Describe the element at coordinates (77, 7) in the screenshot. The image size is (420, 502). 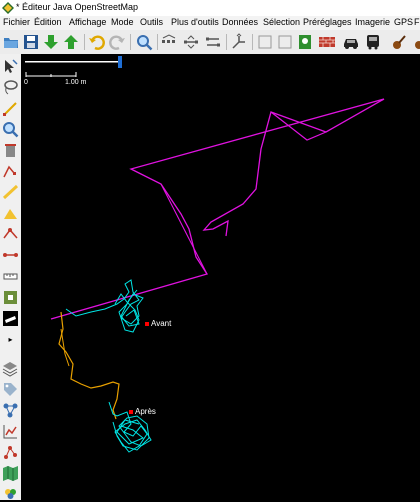
I see `window-title: * Éditeur Java OpenStreetMap` at that location.